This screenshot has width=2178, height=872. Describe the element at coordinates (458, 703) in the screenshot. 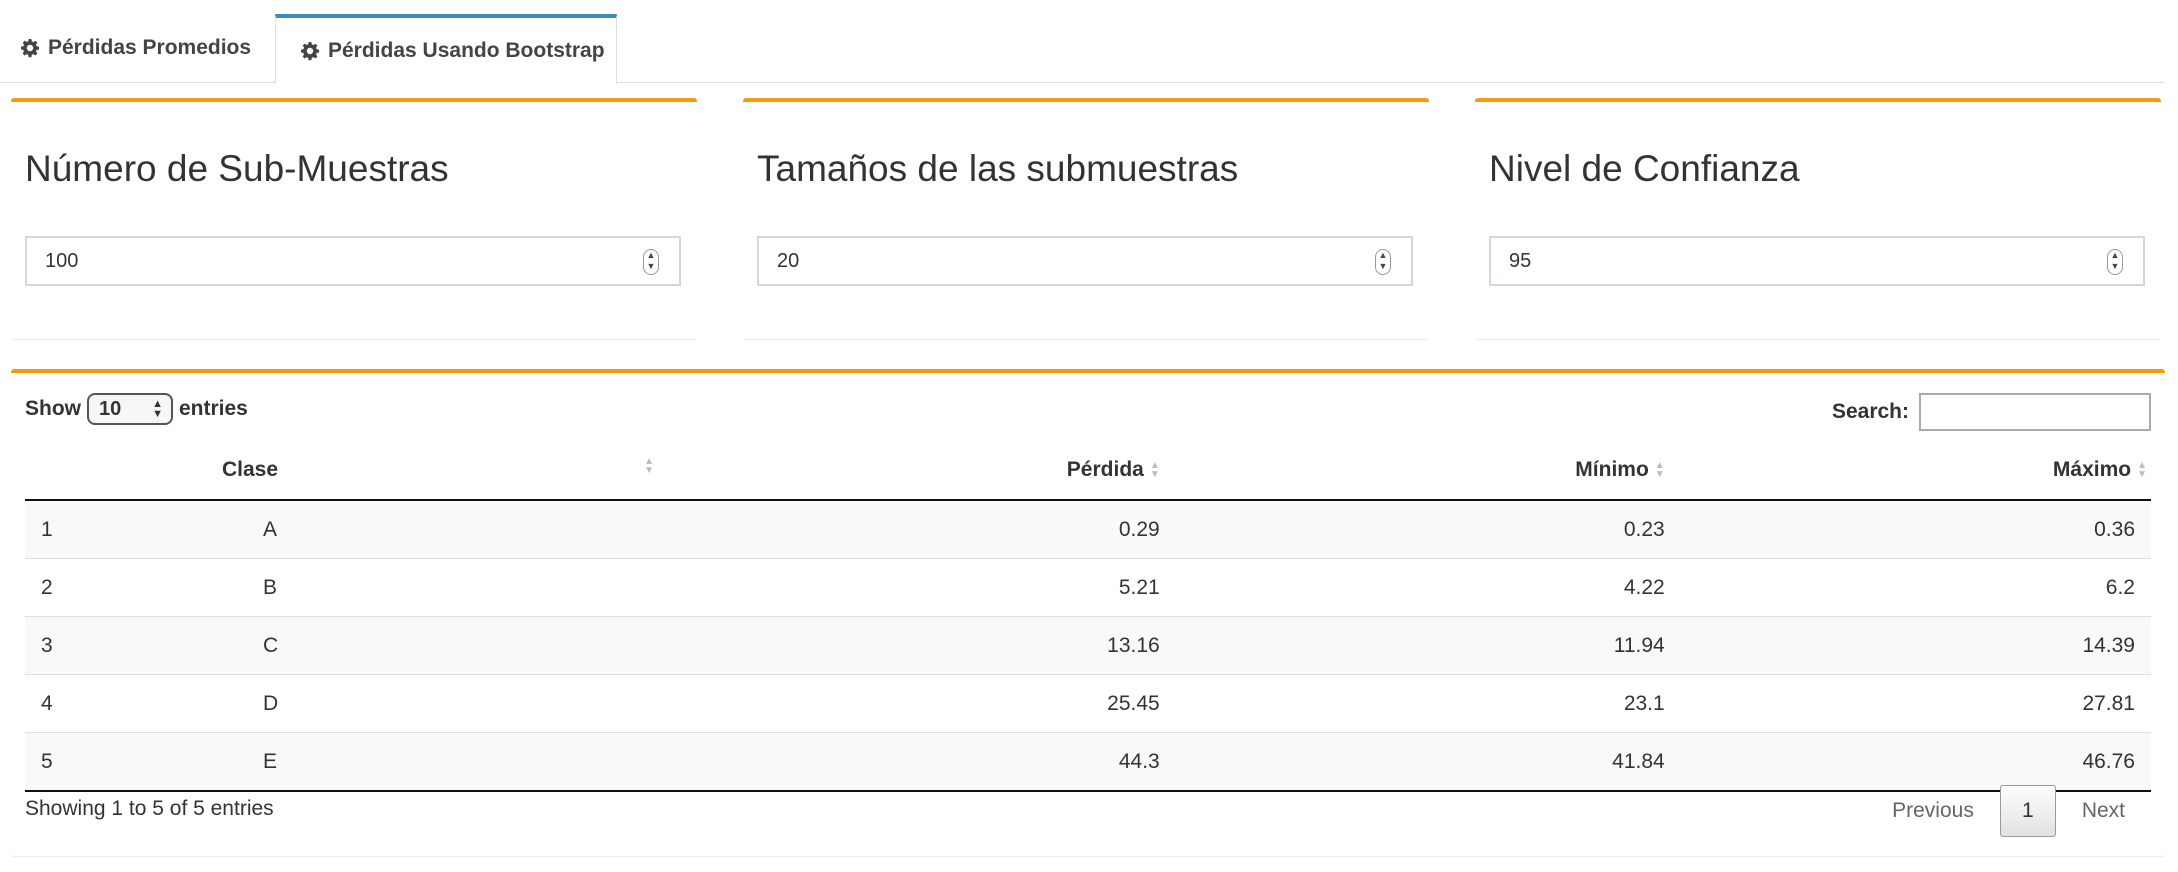

I see `table-cell: D` at that location.